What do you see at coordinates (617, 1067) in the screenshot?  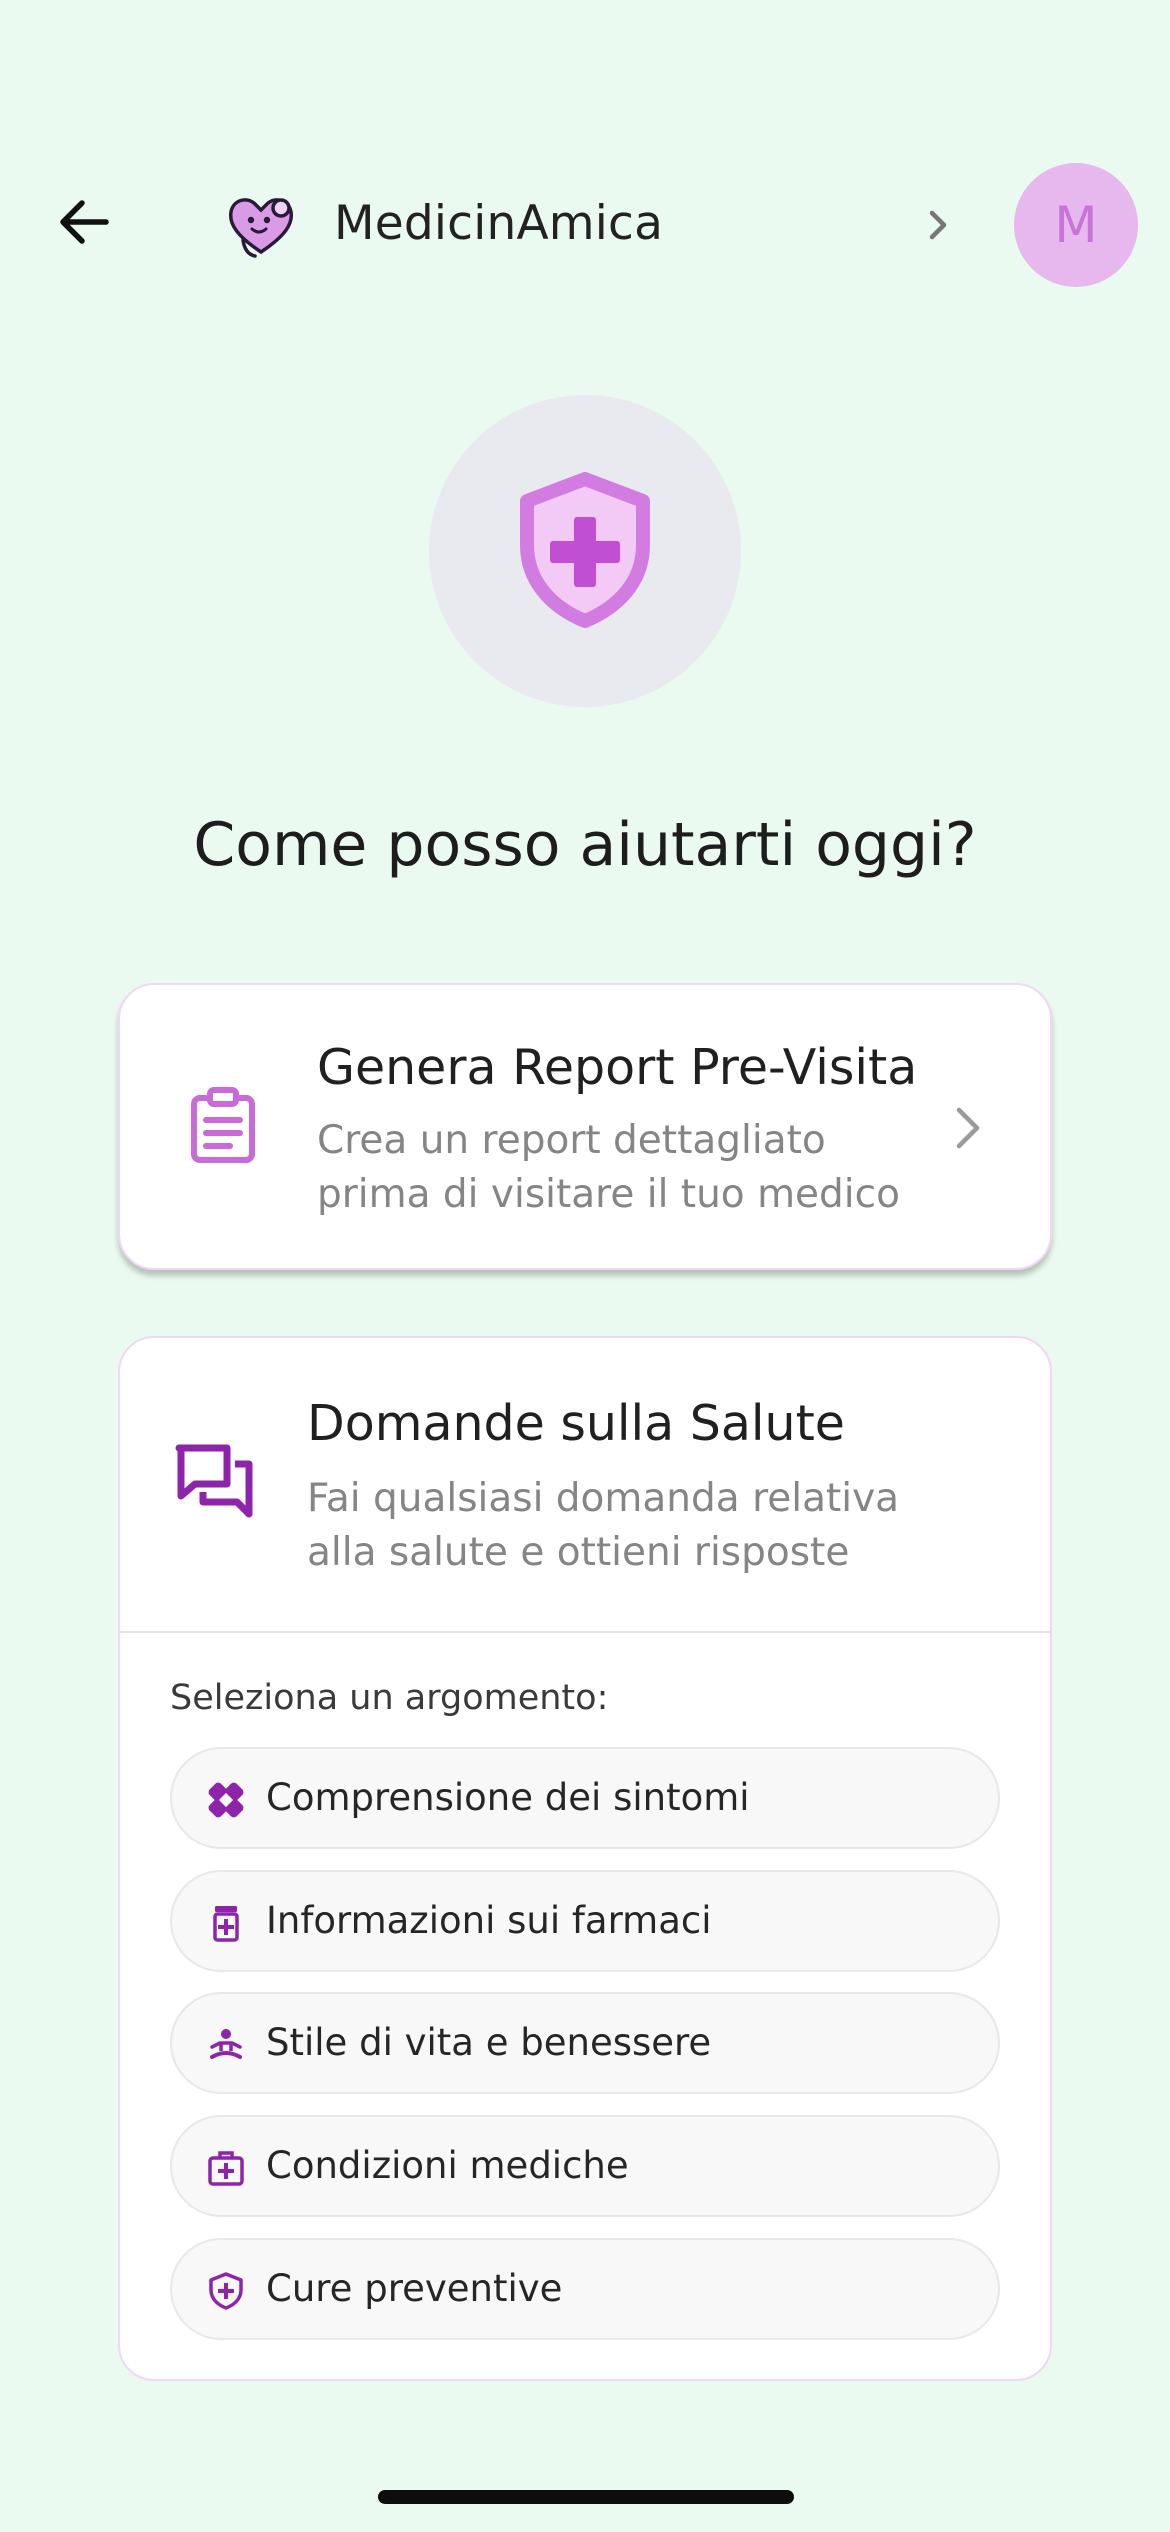 I see `report-card-title: Genera Report Pre-Visita` at bounding box center [617, 1067].